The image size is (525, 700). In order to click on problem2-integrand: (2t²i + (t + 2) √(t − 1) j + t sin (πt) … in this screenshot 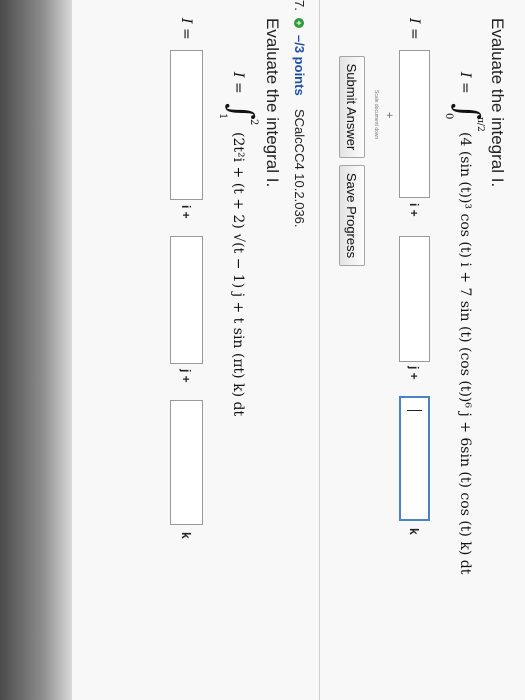, I will do `click(238, 274)`.